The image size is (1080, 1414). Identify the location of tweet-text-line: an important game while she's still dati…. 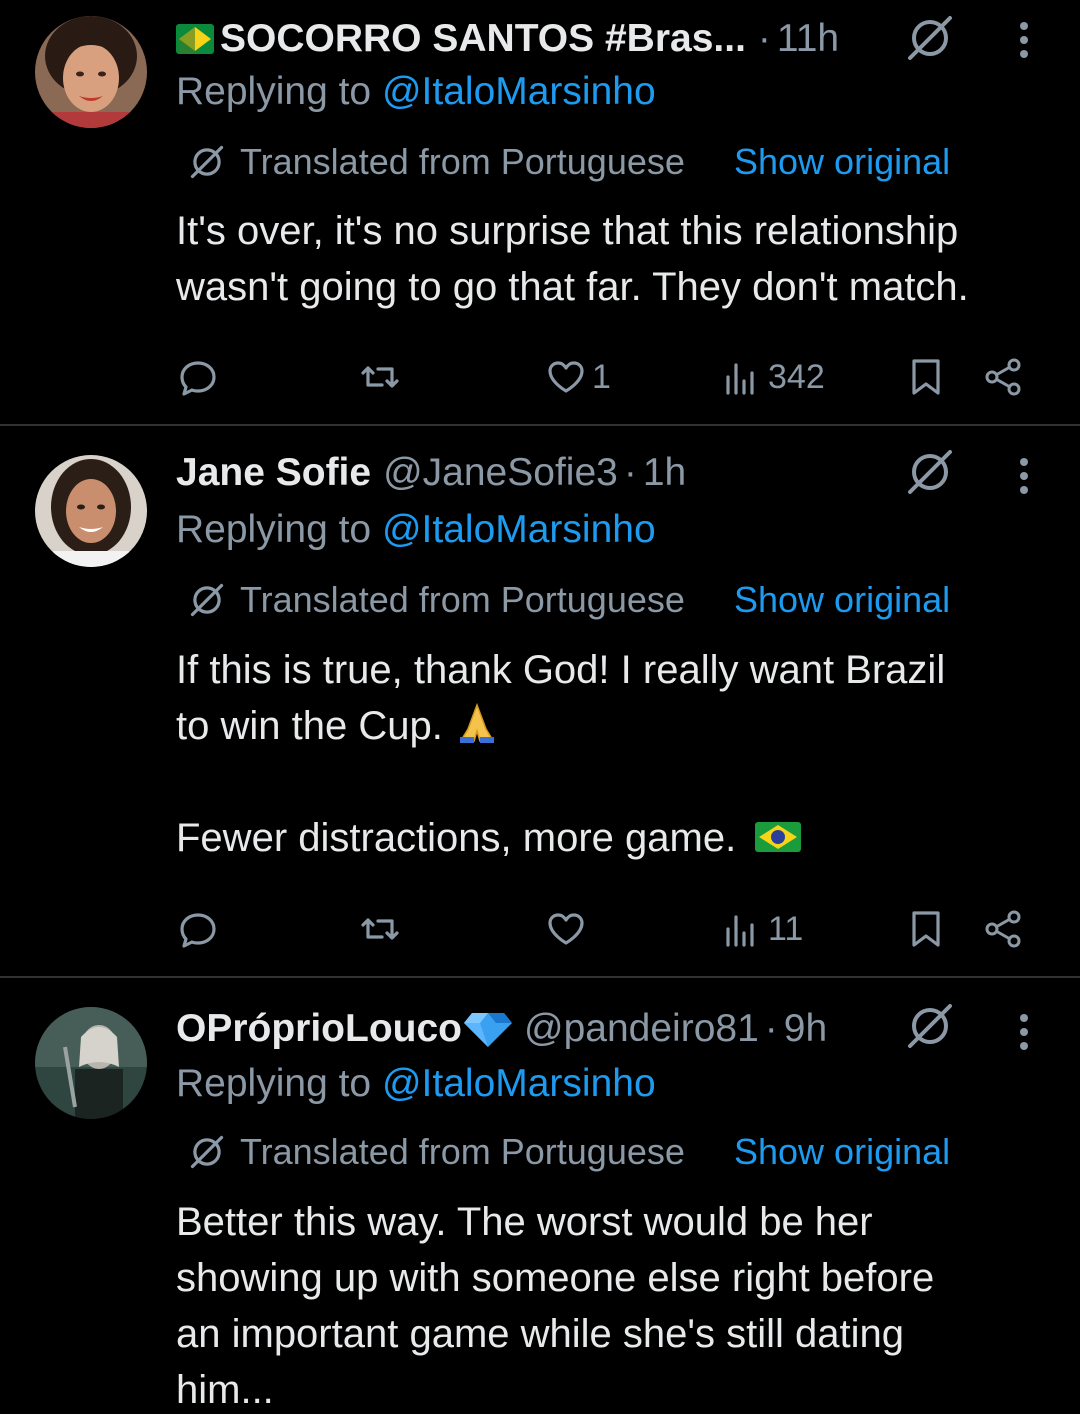
(540, 1334).